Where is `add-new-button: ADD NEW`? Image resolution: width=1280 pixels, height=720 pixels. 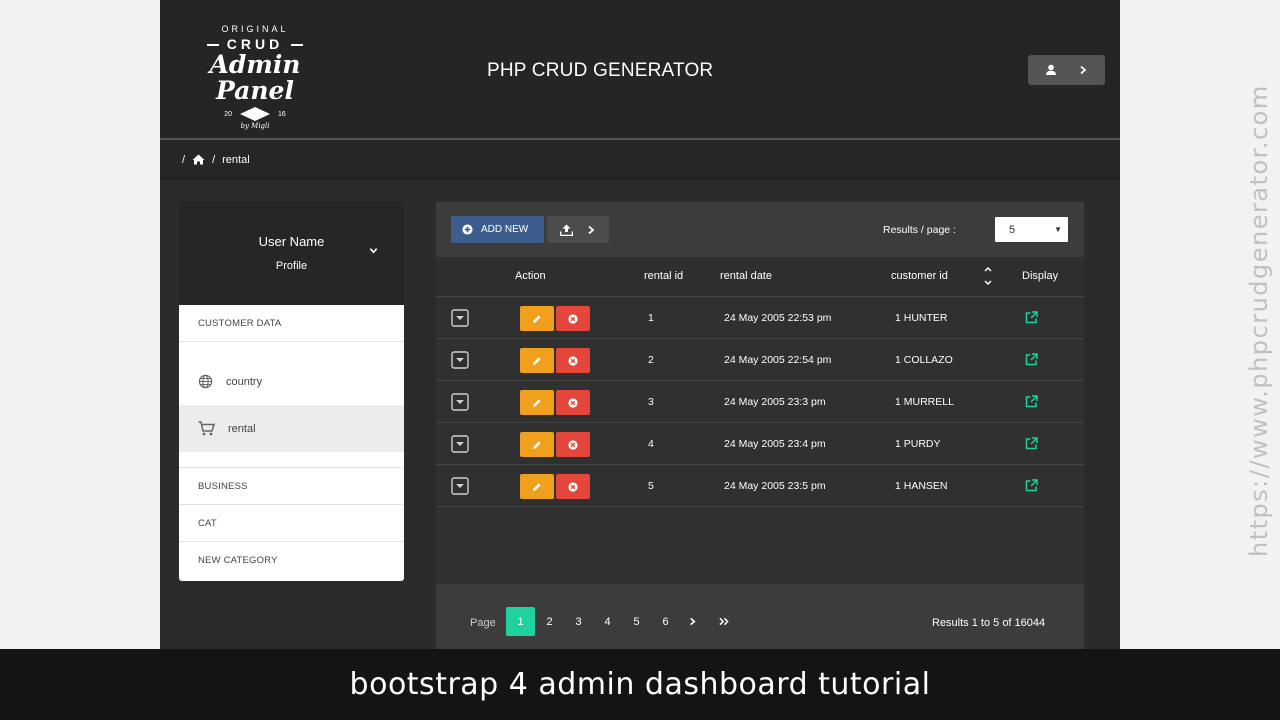 add-new-button: ADD NEW is located at coordinates (497, 229).